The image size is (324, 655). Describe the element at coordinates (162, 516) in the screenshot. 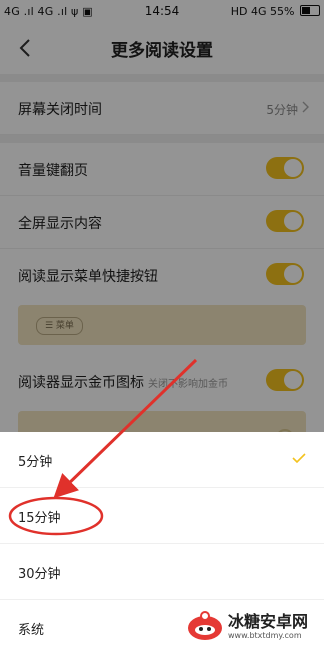

I see `option-15-min: 15分钟` at that location.